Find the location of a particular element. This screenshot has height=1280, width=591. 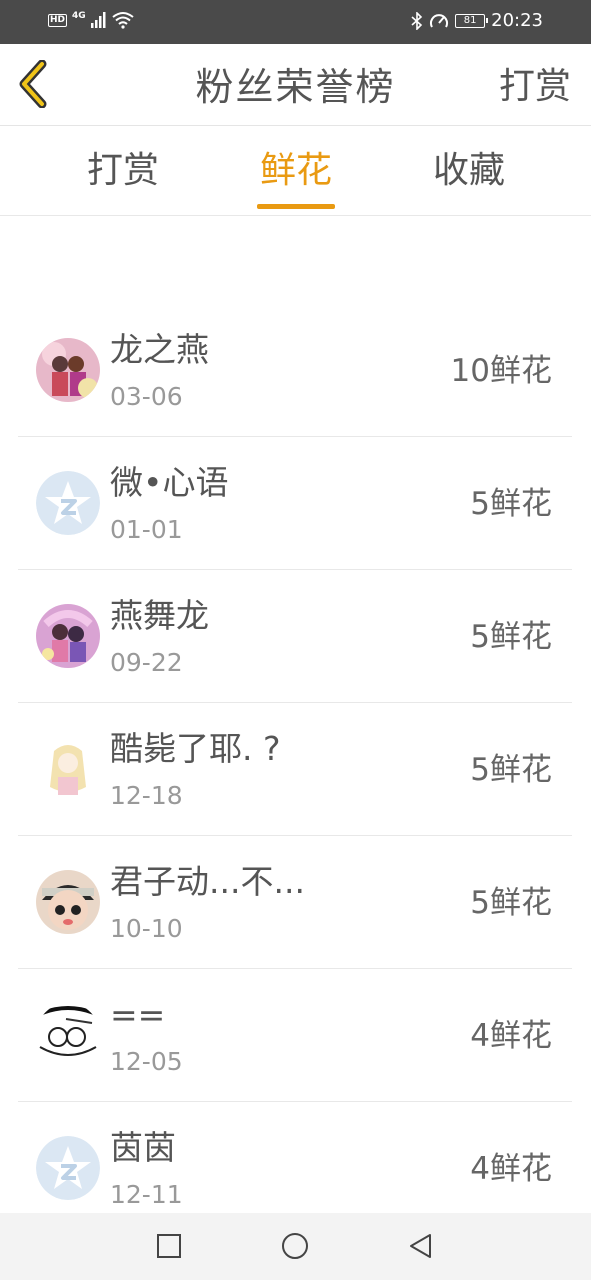

fan-name: == is located at coordinates (138, 1014).